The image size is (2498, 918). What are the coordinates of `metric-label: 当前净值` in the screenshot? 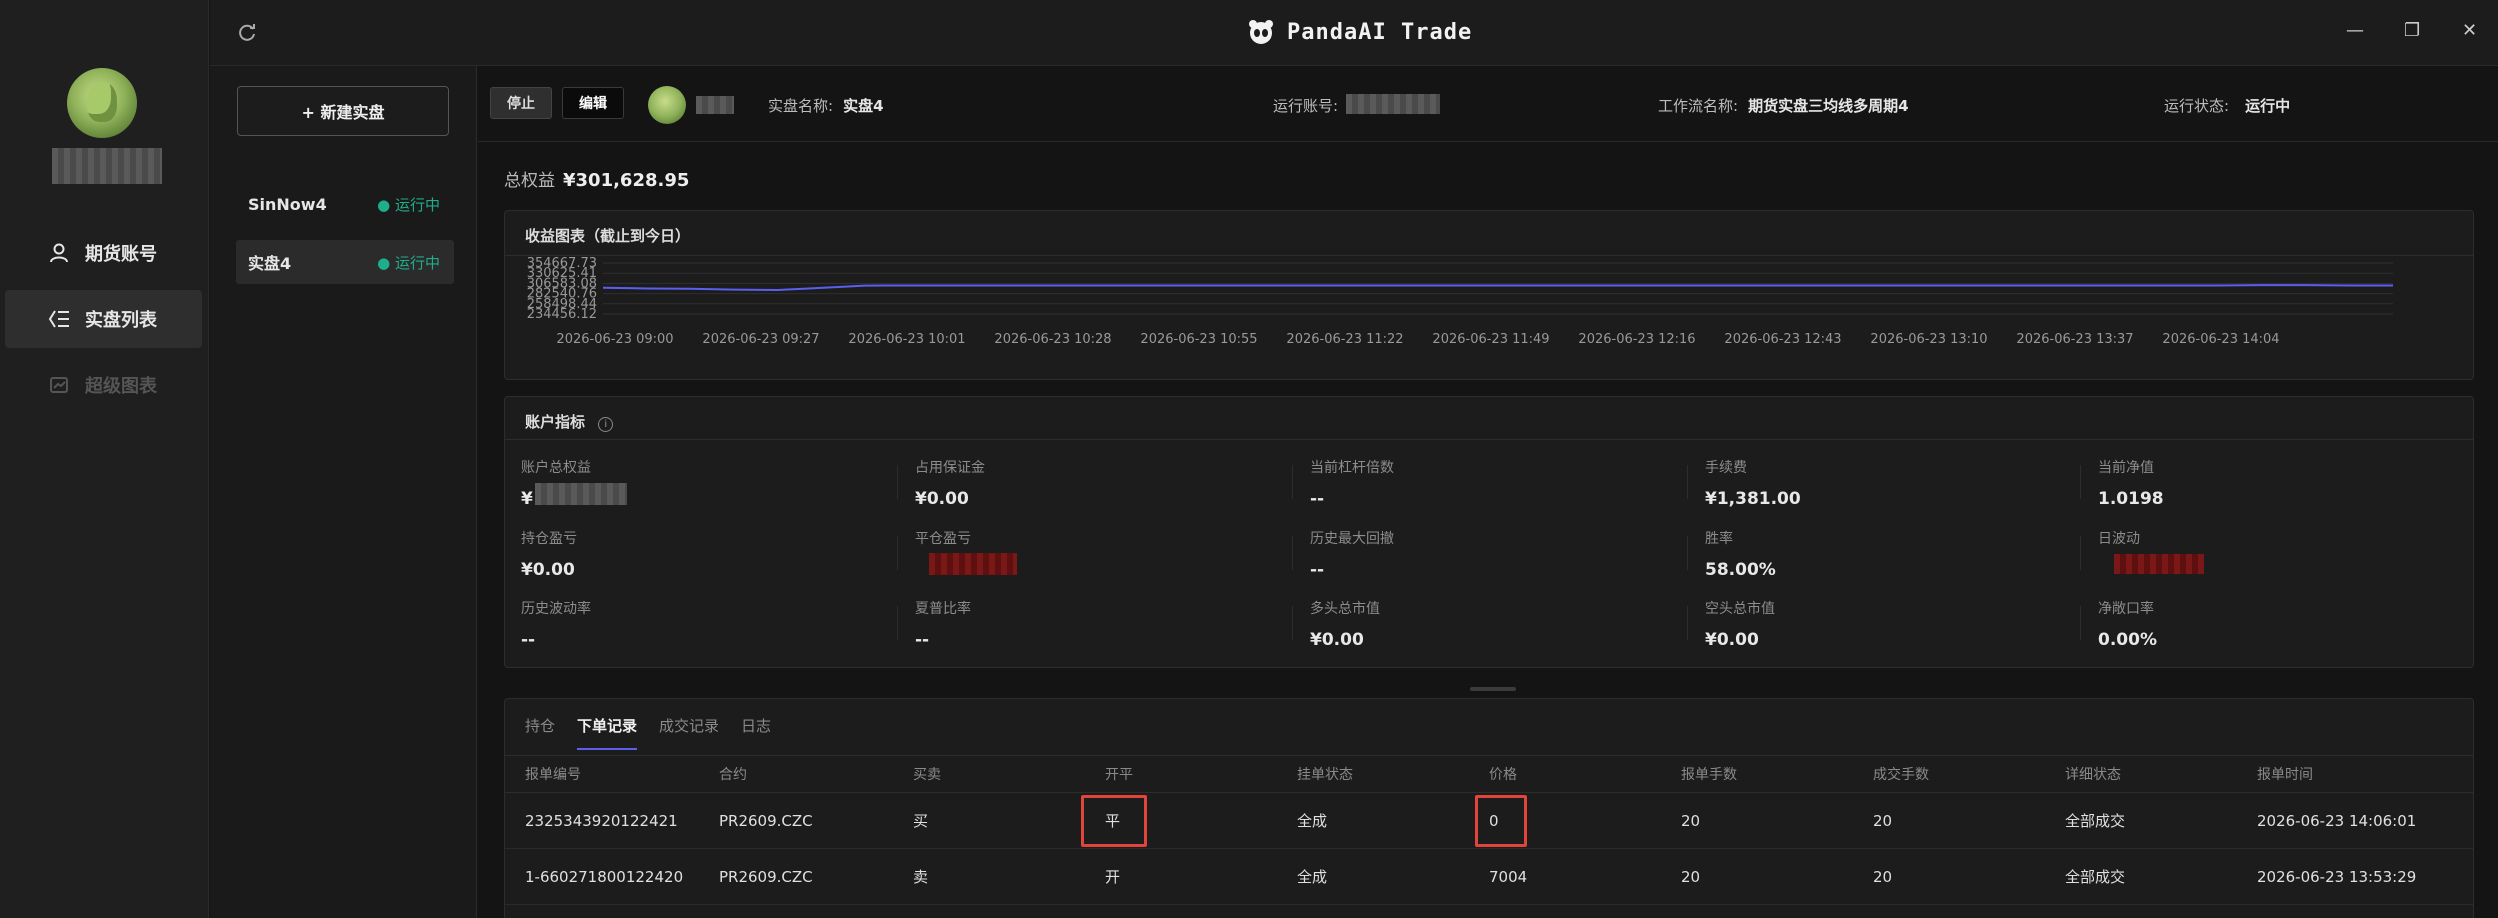 It's located at (2126, 468).